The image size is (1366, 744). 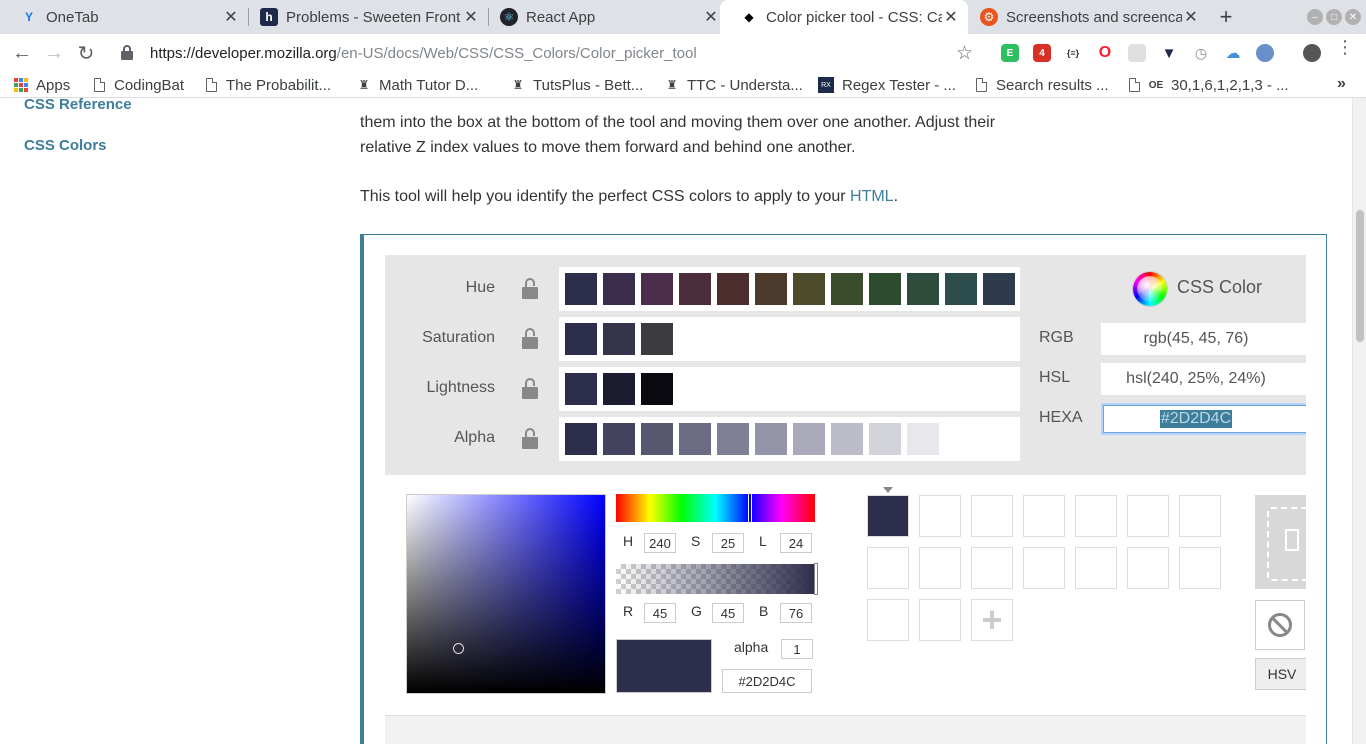 I want to click on cloud-extension-icon: ☁, so click(x=1233, y=53).